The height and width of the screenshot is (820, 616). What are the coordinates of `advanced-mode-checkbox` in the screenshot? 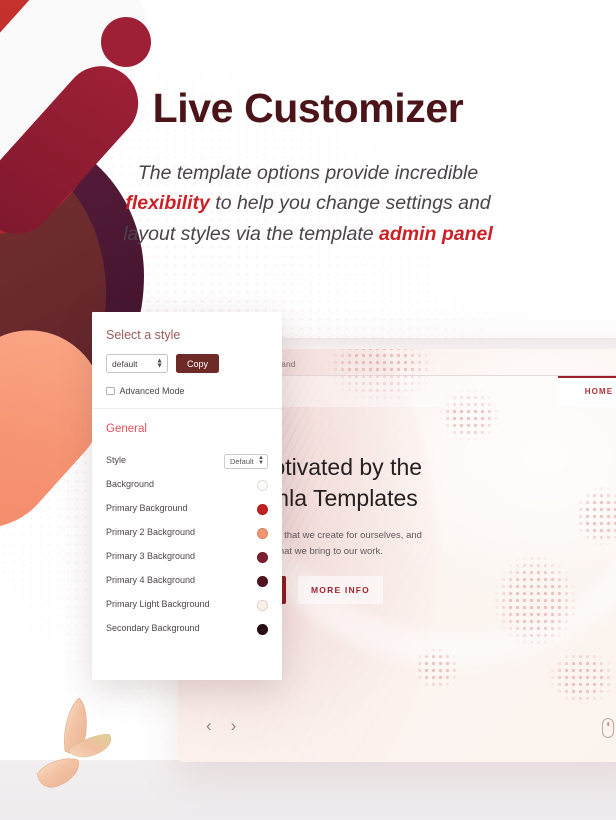 It's located at (110, 391).